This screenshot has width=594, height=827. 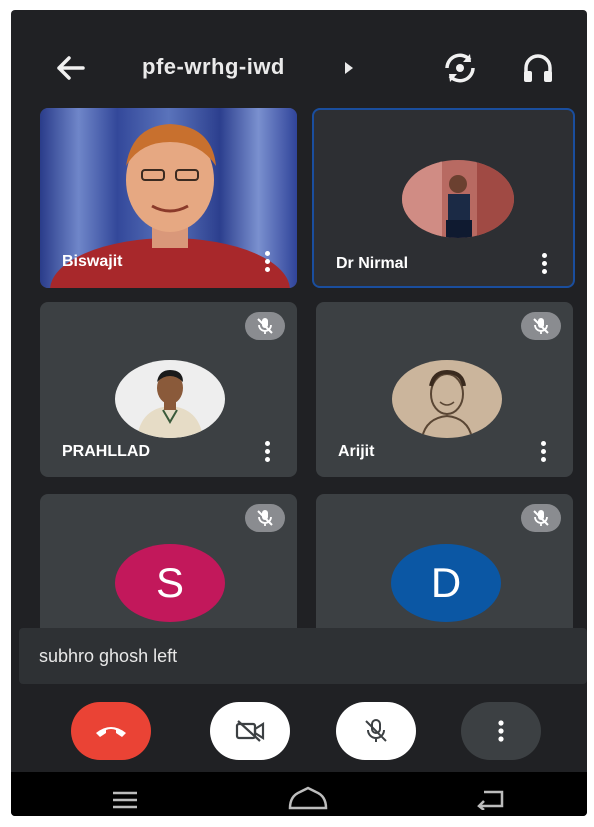 I want to click on participant-name: Dr Nirmal, so click(x=372, y=263).